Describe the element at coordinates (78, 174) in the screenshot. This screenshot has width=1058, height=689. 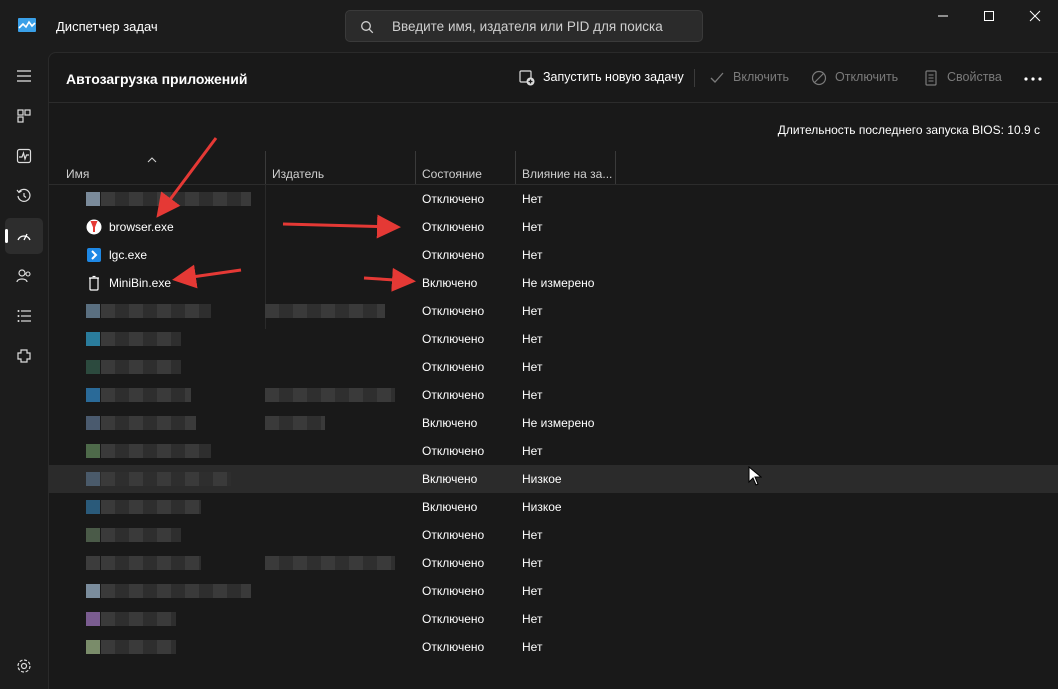
I see `column-name-label: Имя` at that location.